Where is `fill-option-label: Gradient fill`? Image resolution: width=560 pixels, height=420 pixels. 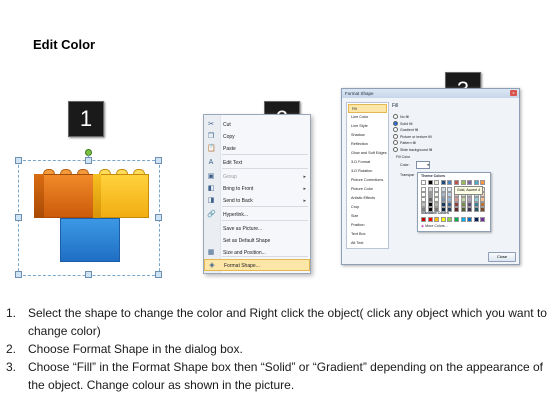 fill-option-label: Gradient fill is located at coordinates (409, 130).